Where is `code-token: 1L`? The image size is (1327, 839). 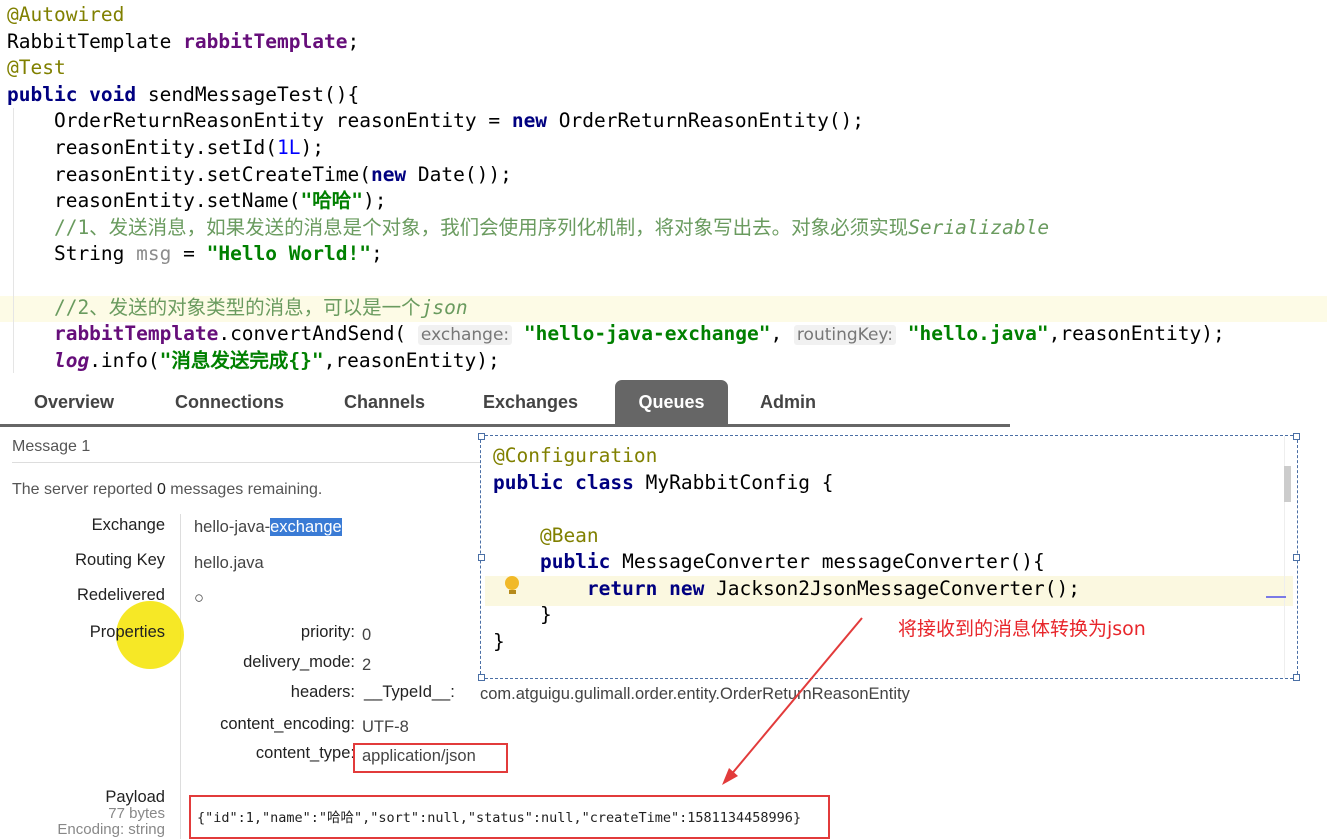 code-token: 1L is located at coordinates (289, 147).